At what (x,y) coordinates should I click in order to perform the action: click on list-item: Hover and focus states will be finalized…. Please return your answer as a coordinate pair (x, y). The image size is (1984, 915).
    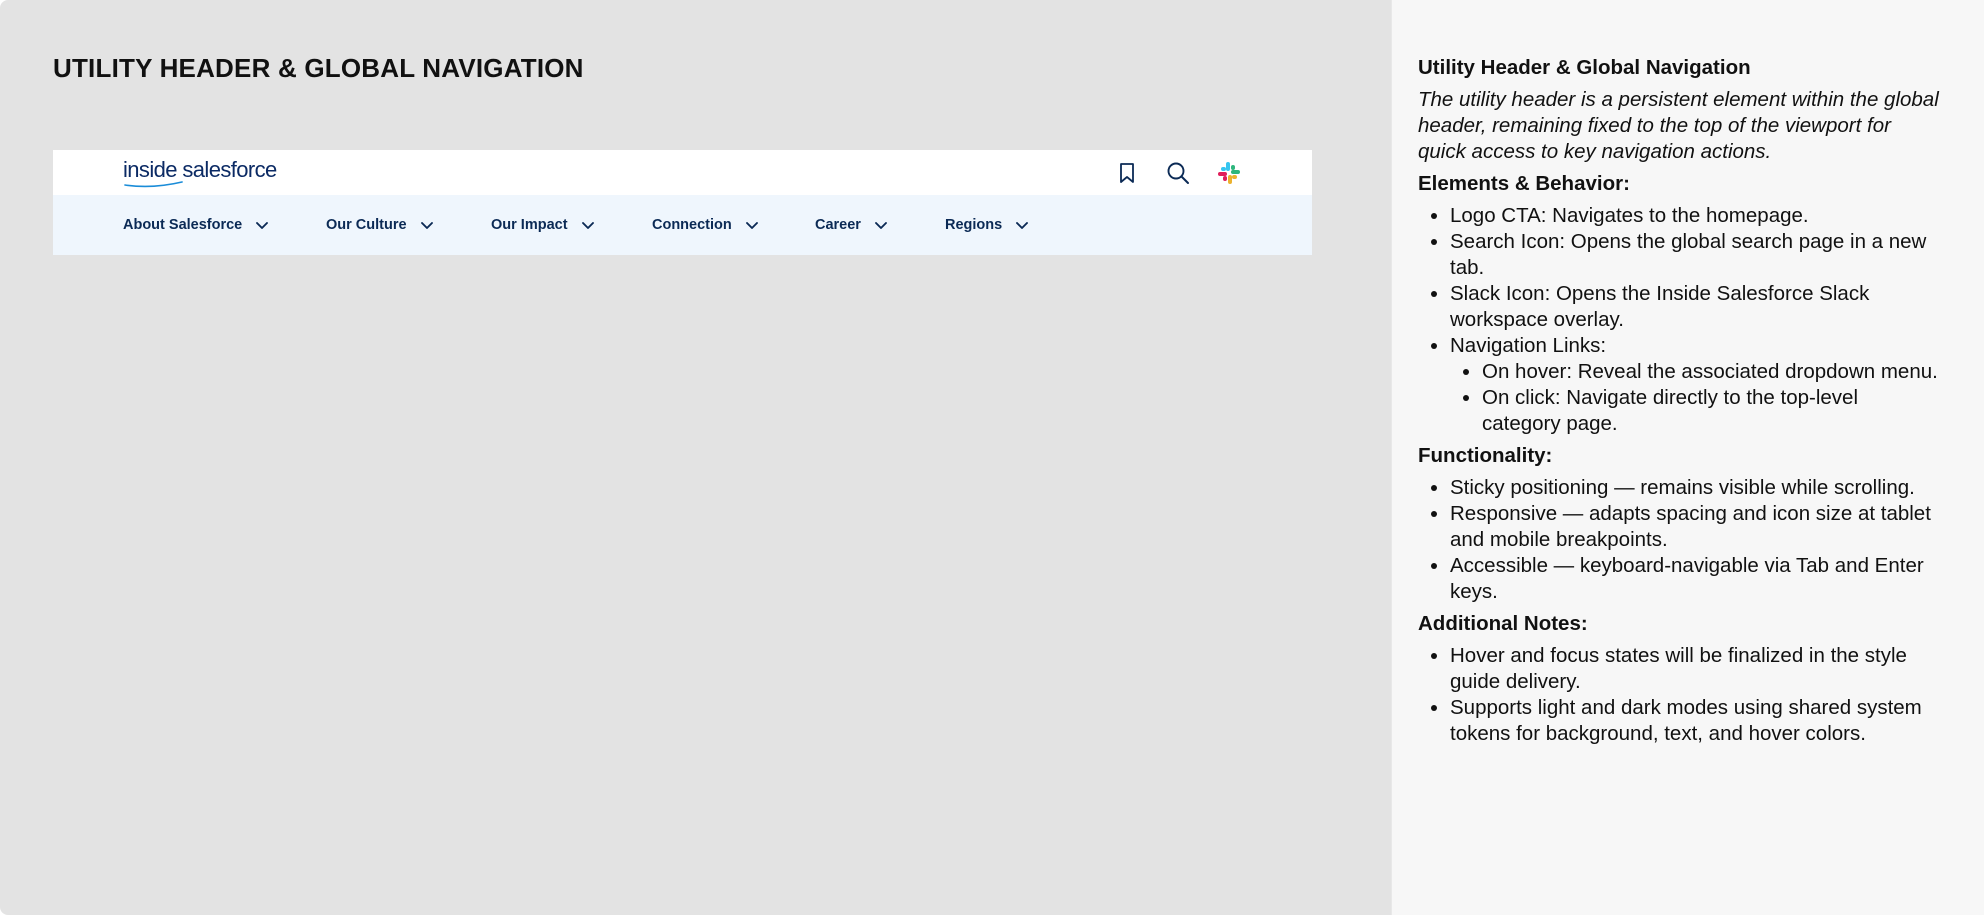
    Looking at the image, I should click on (1694, 669).